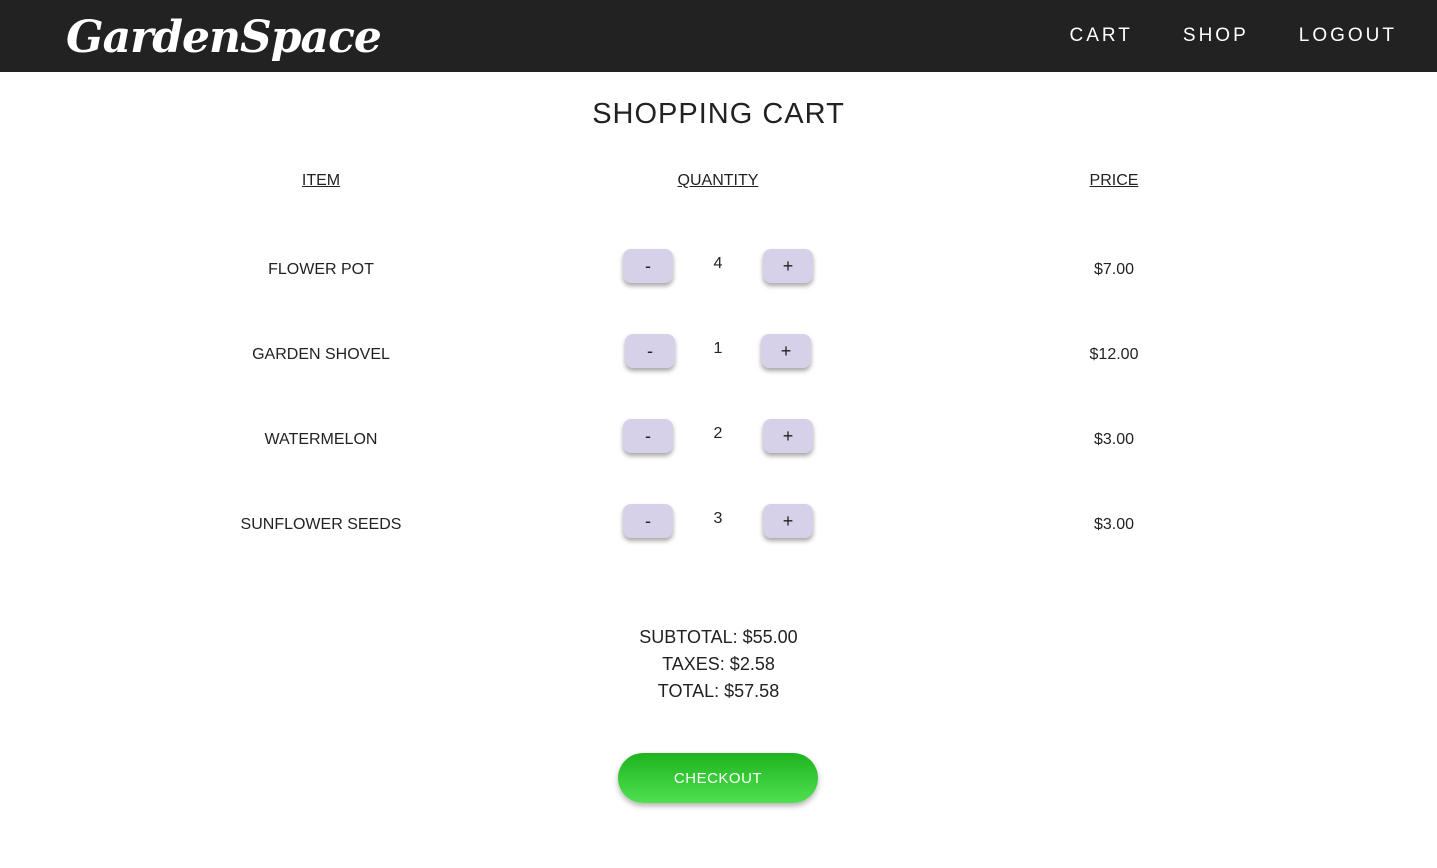 The height and width of the screenshot is (868, 1437). What do you see at coordinates (1216, 36) in the screenshot?
I see `nav-link-shop: SHOP` at bounding box center [1216, 36].